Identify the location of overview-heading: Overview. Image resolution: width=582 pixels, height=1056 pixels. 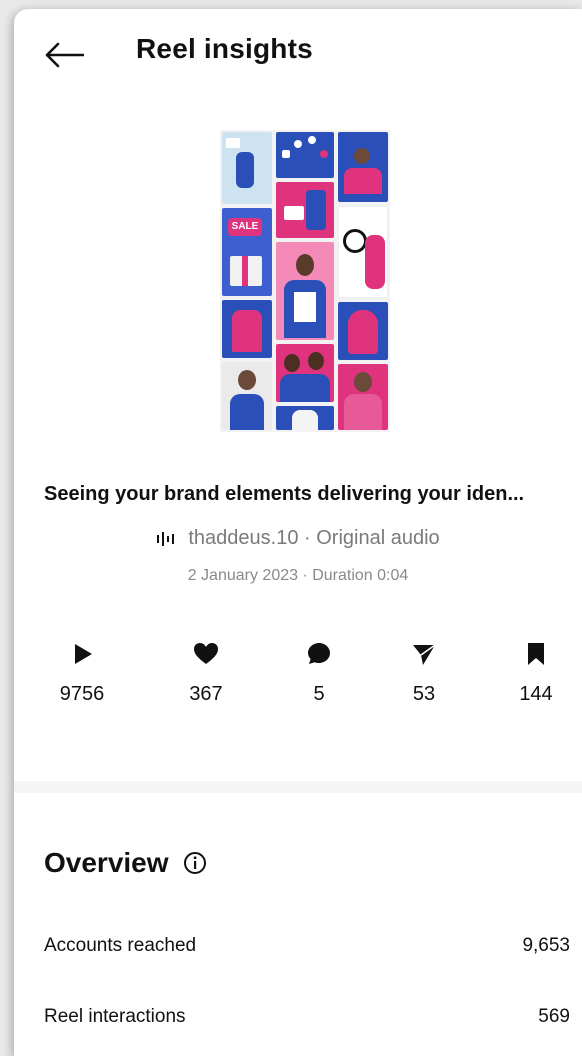
(125, 863).